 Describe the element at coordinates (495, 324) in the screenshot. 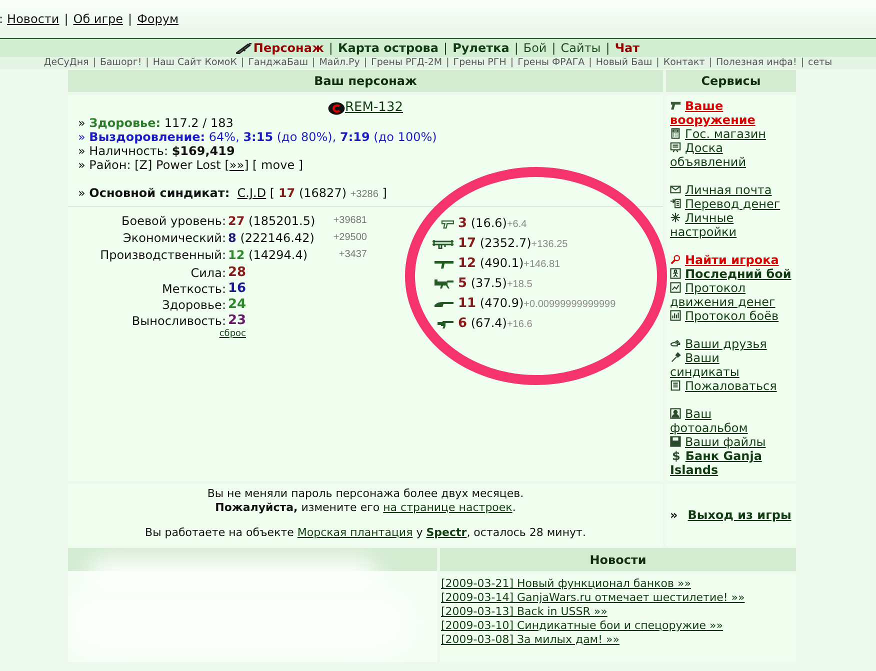

I see `weapon-skill: 6 (67.4)+16.6` at that location.